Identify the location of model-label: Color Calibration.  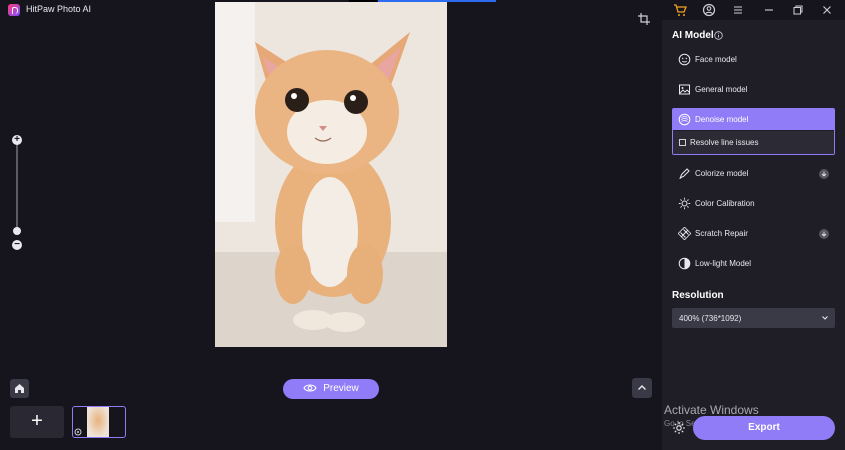
(725, 203).